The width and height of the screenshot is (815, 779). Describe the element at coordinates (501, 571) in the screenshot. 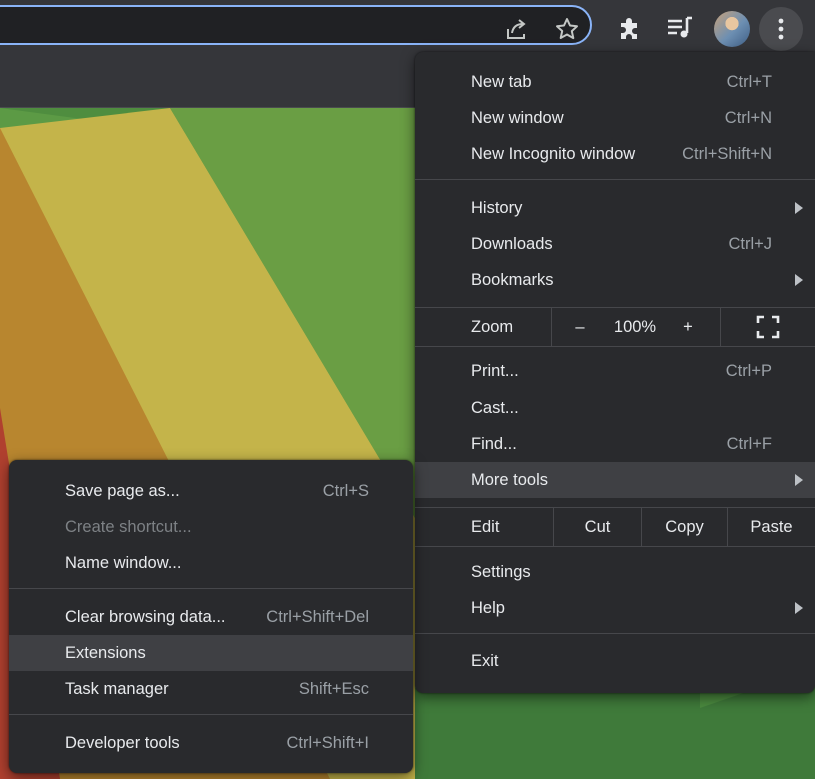

I see `menu-item-label: Settings` at that location.